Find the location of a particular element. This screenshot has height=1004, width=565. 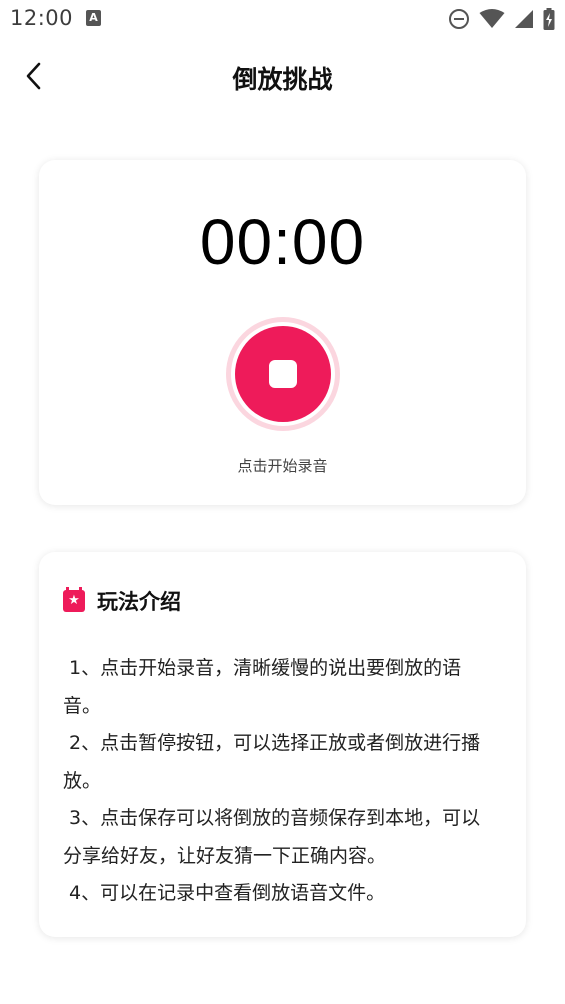

record-hint: 点击开始录音 is located at coordinates (282, 466).